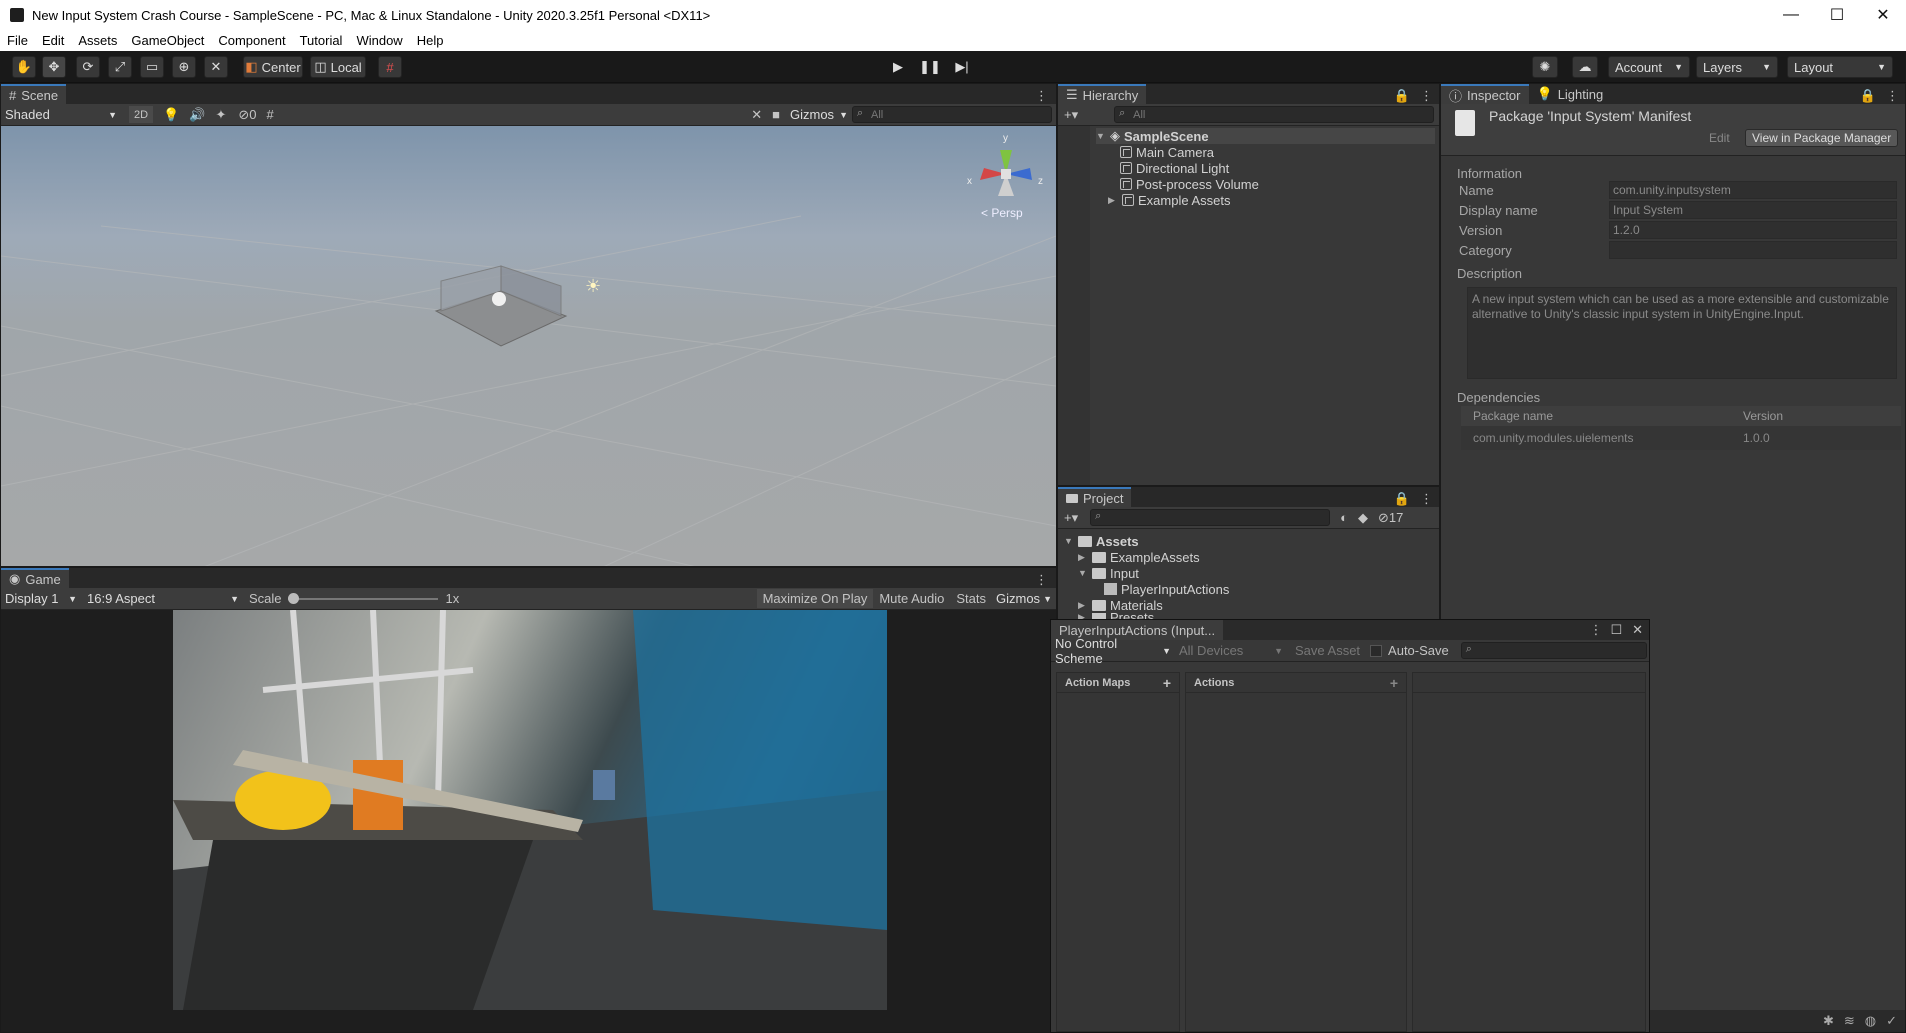  What do you see at coordinates (379, 40) in the screenshot?
I see `menu-window: Window` at bounding box center [379, 40].